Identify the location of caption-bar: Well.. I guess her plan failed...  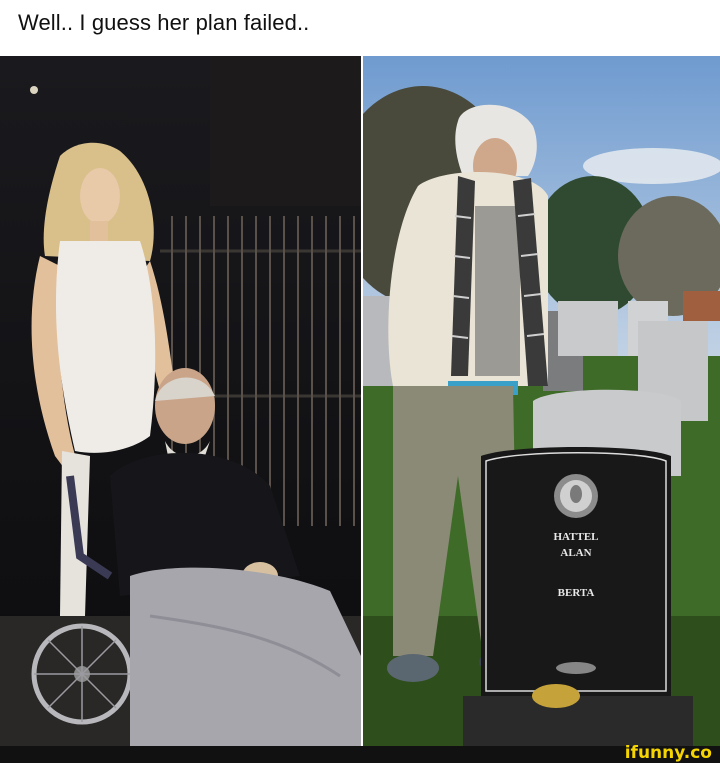
(360, 28).